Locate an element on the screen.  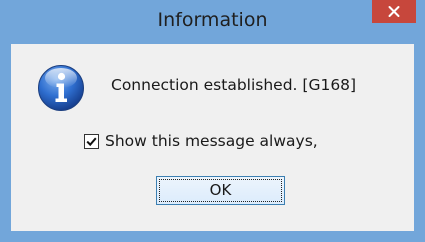
close-icon is located at coordinates (394, 11).